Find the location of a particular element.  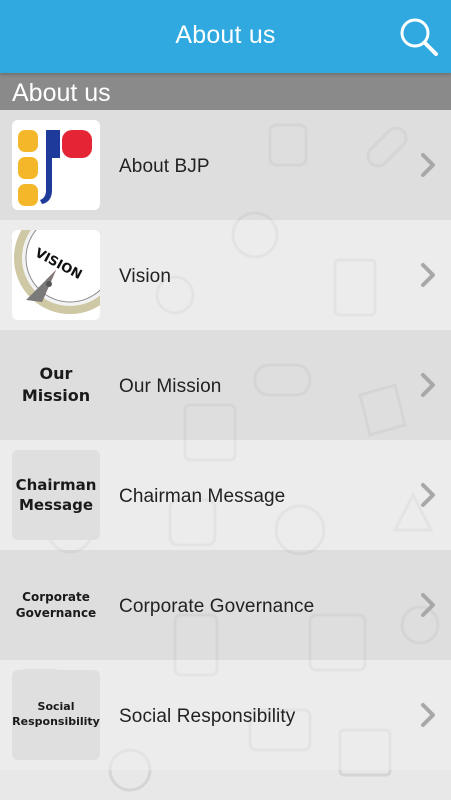

thumbnail-text: Chairman Message is located at coordinates (56, 494).